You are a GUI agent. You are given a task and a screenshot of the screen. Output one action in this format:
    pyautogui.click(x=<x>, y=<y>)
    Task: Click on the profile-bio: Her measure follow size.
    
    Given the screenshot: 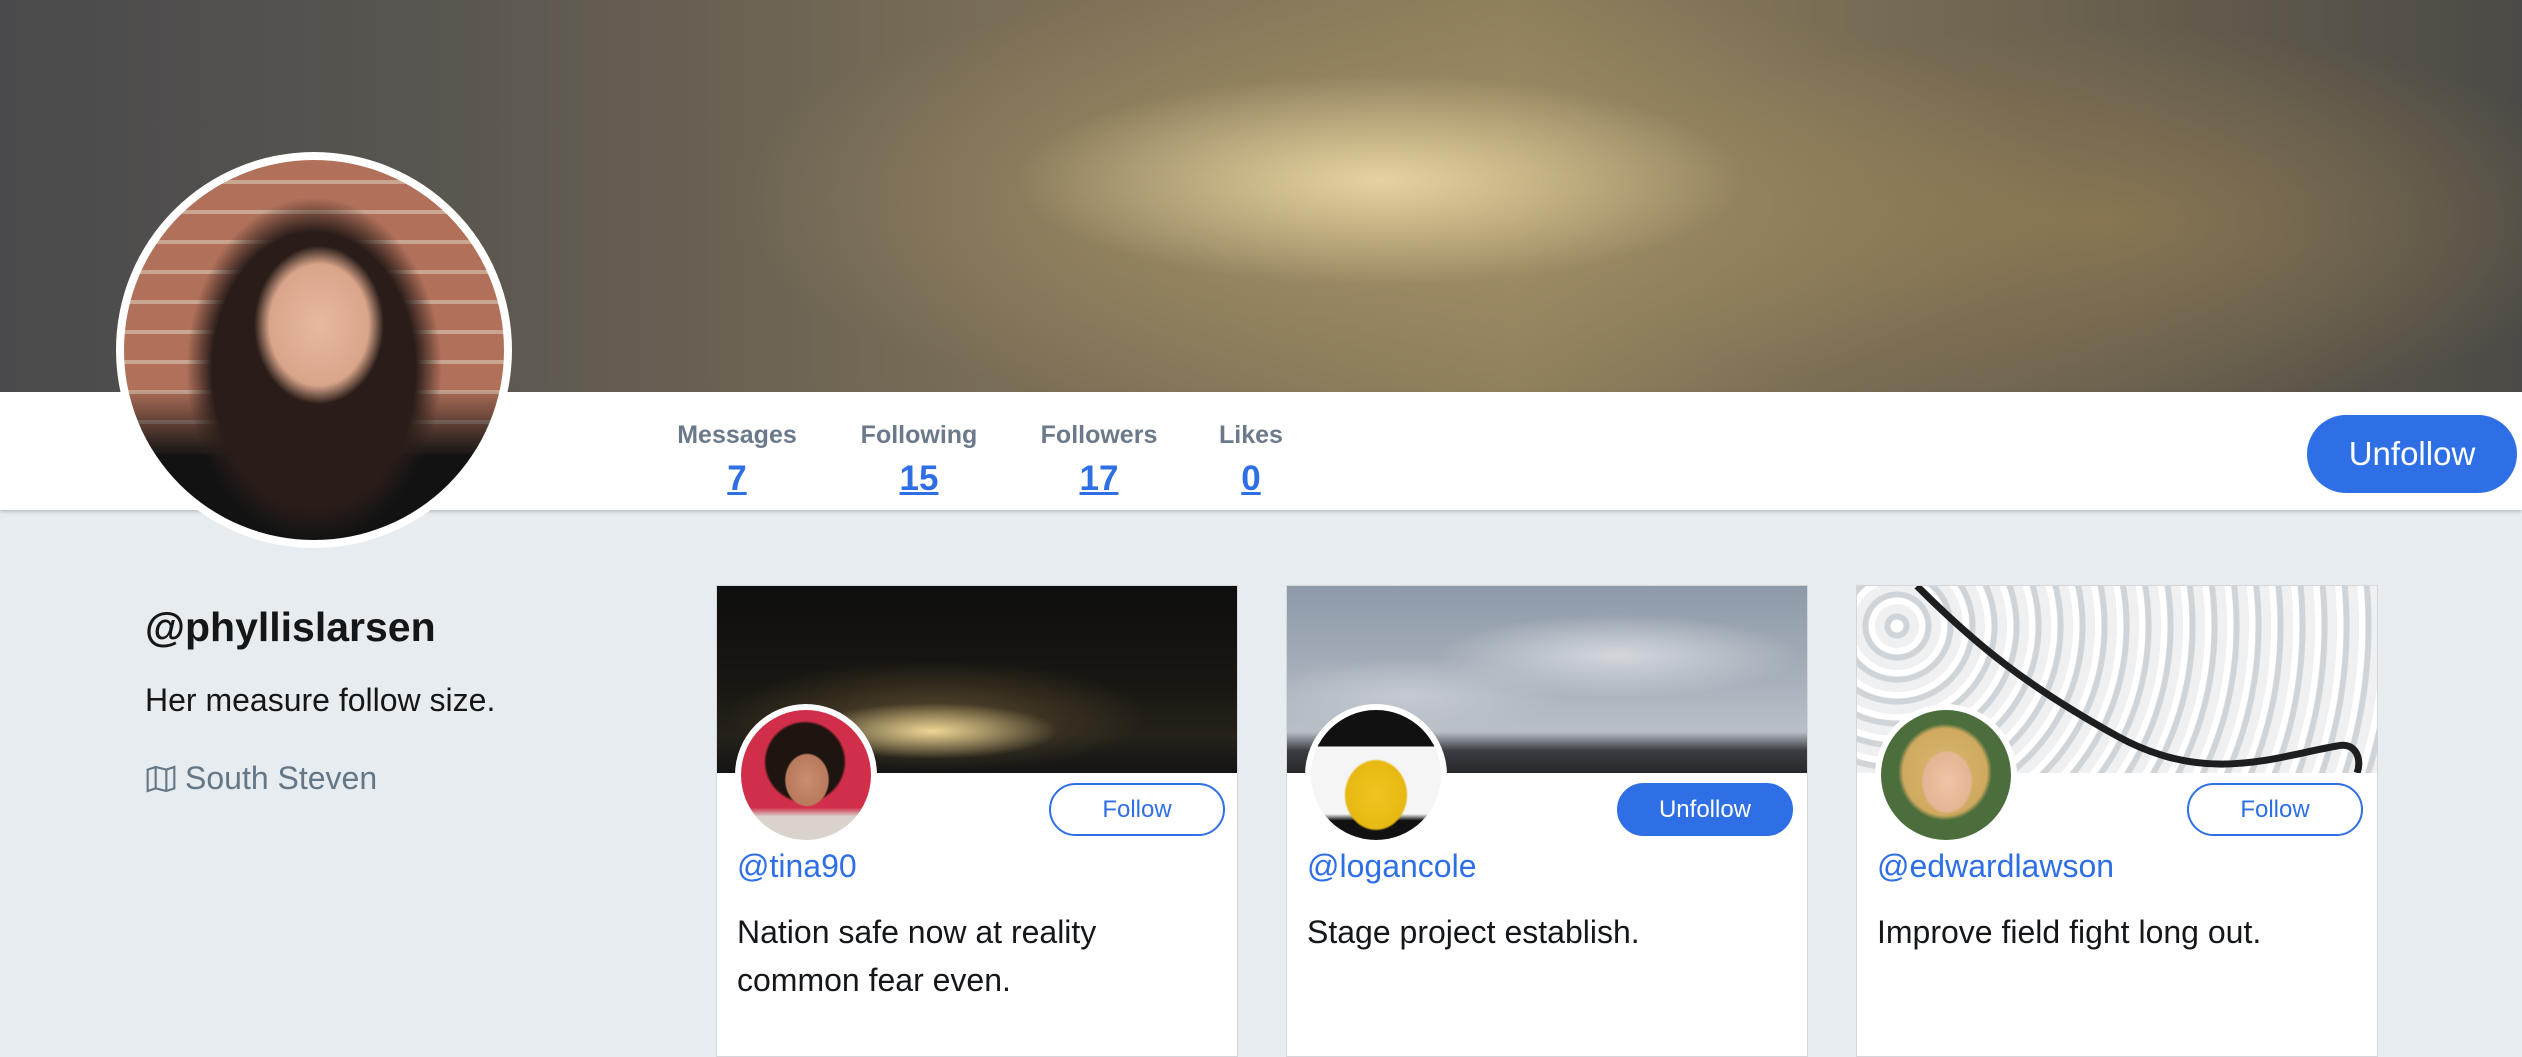 What is the action you would take?
    pyautogui.click(x=320, y=700)
    